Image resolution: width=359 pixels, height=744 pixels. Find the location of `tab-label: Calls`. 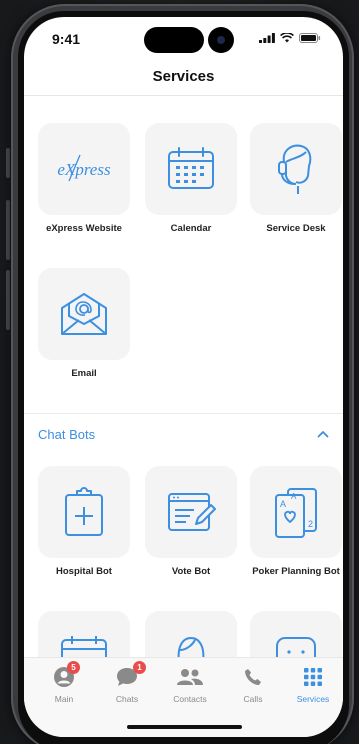

tab-label: Calls is located at coordinates (253, 699).